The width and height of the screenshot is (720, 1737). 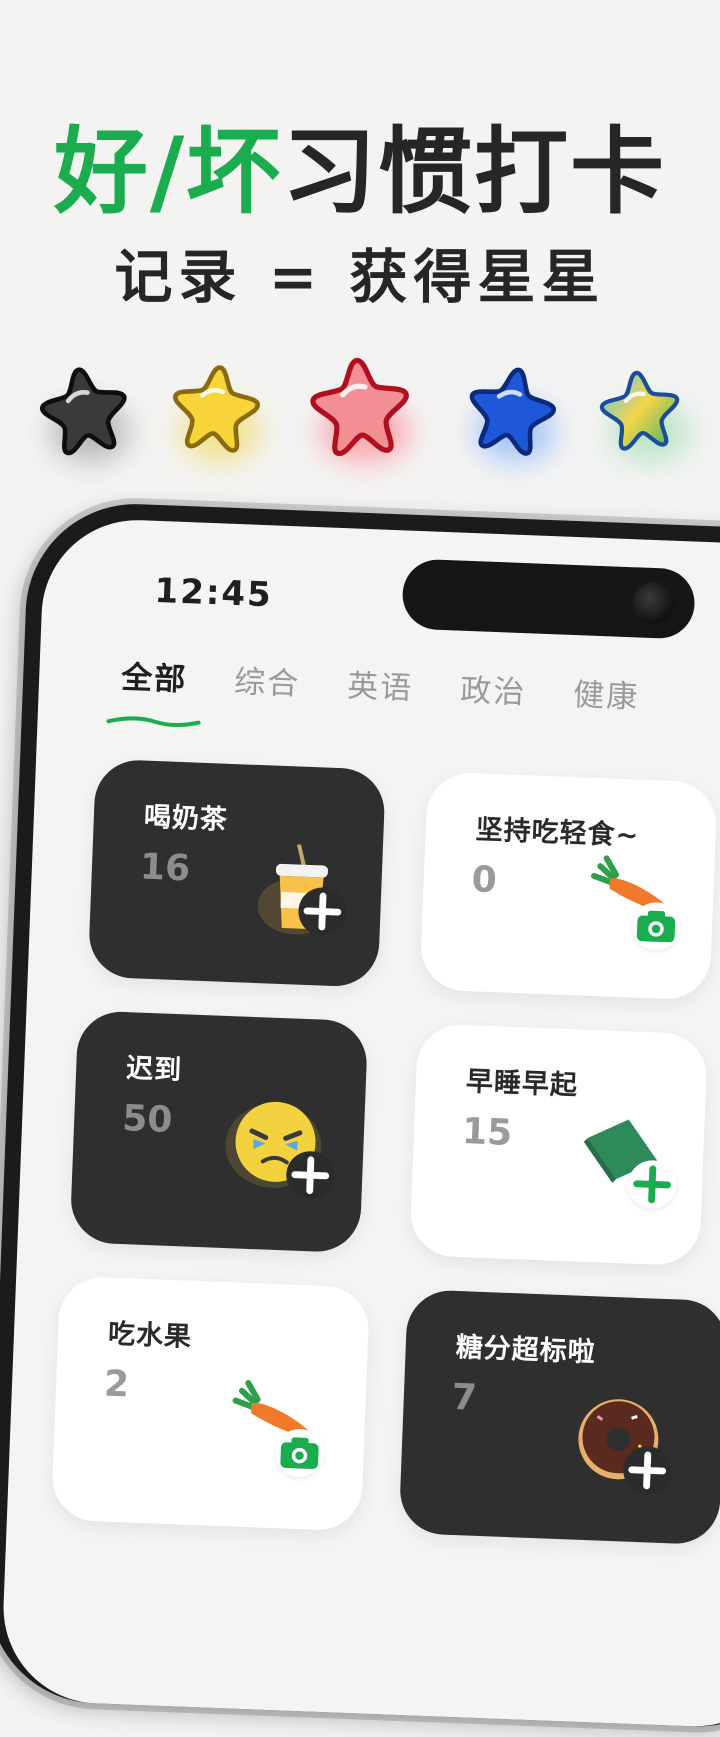 I want to click on star-row, so click(x=360, y=407).